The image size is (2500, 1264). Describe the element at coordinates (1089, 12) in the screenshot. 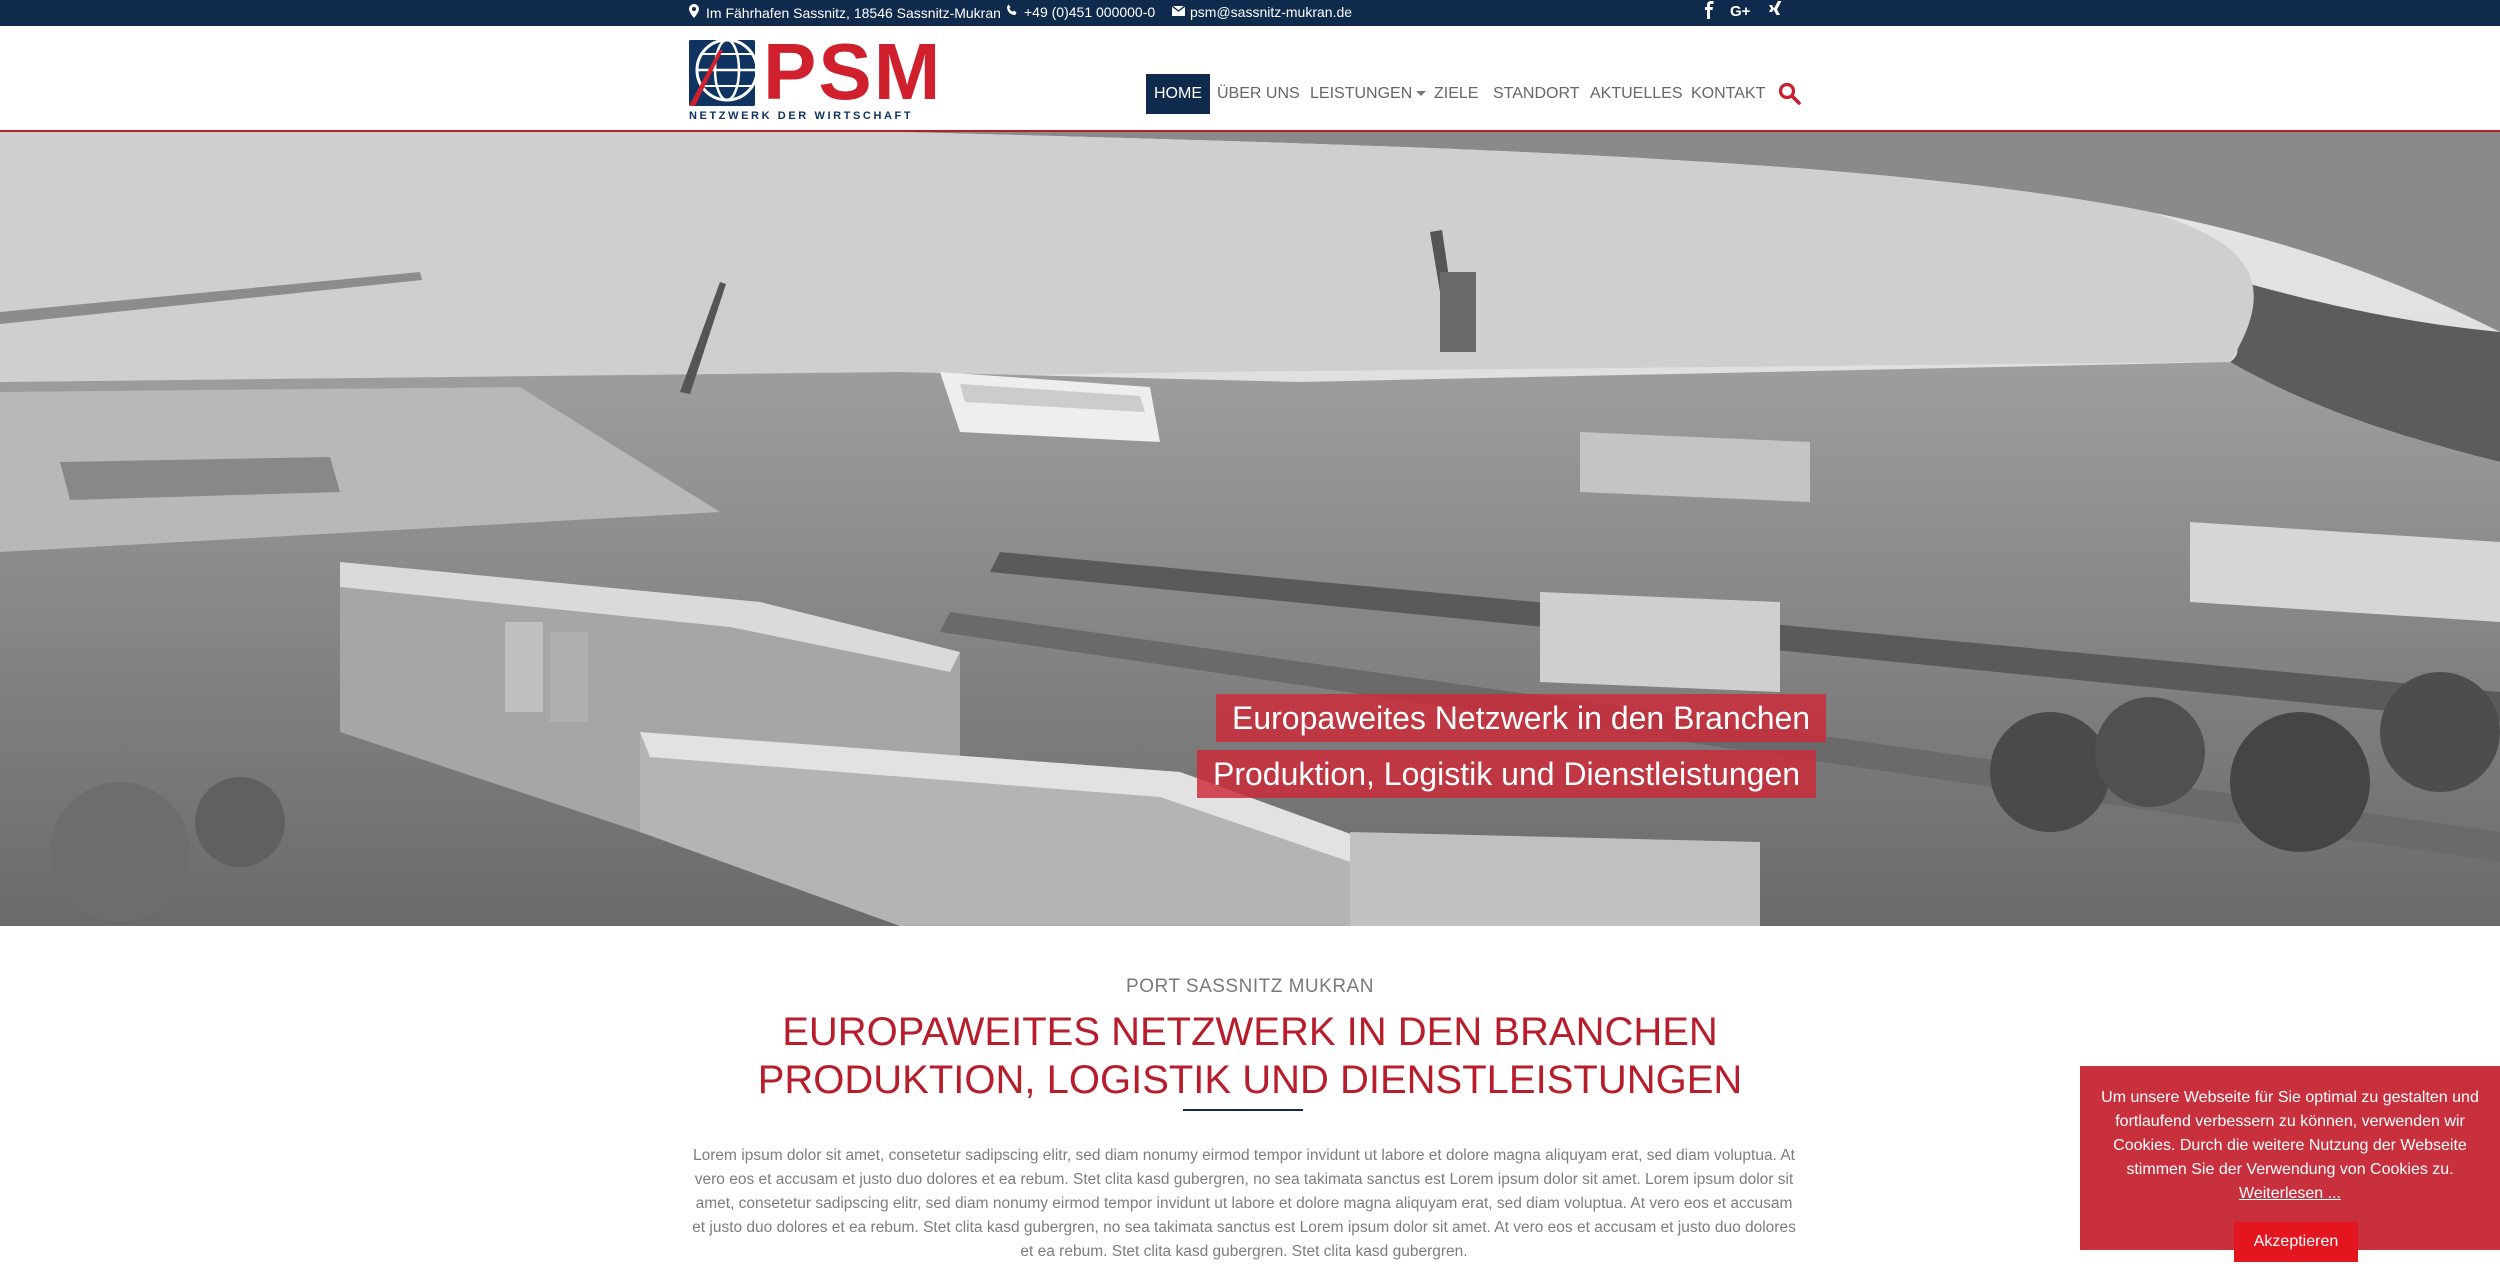

I see `phone-text: +49 (0)451 000000-0` at that location.